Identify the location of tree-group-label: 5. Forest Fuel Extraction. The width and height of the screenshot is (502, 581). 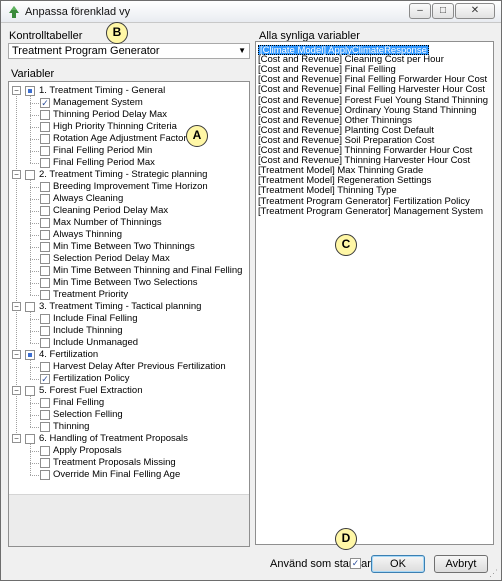
(90, 391).